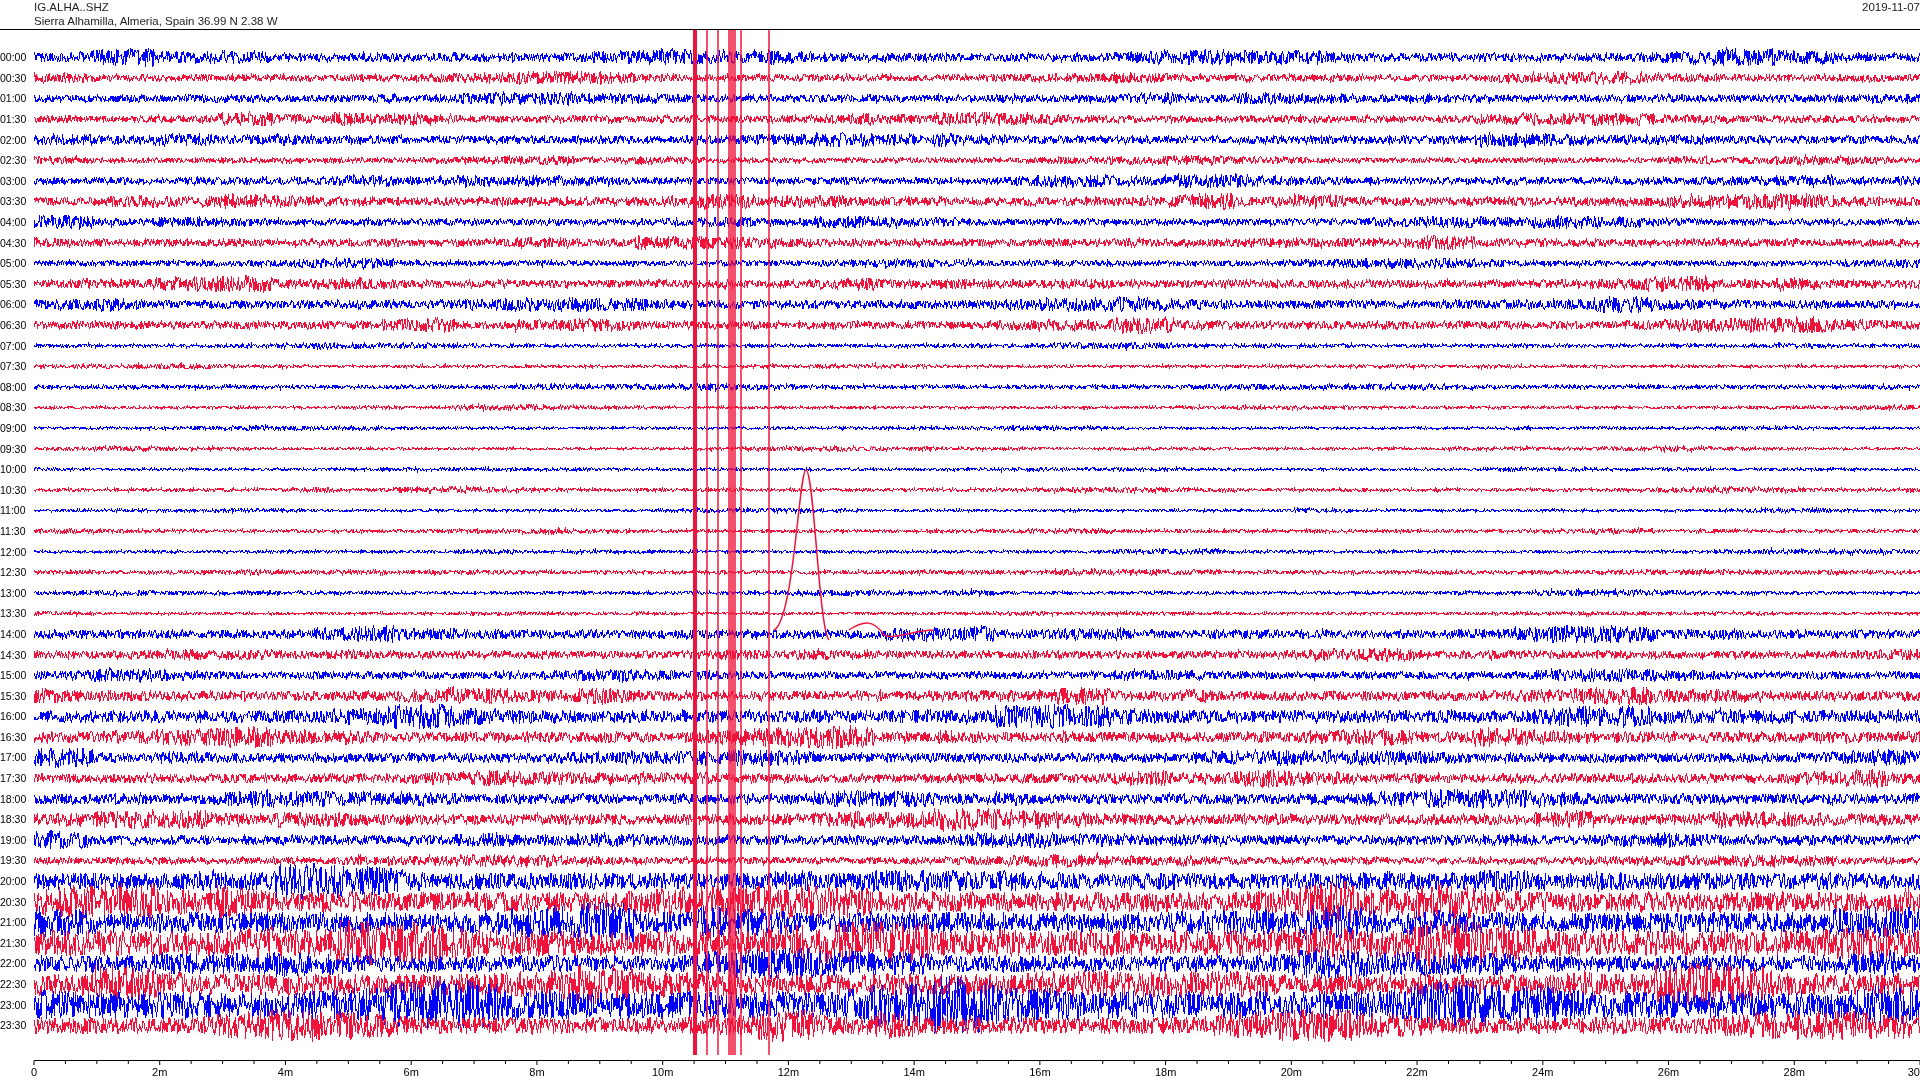 This screenshot has width=1920, height=1080. Describe the element at coordinates (1794, 1072) in the screenshot. I see `tick-label: 28m` at that location.